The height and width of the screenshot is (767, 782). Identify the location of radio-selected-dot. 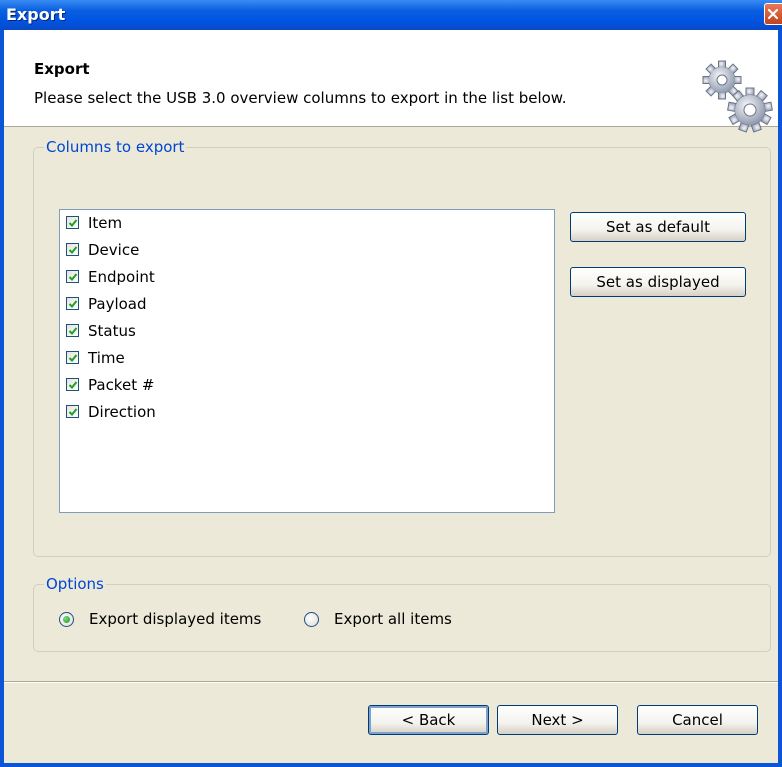
(66, 619).